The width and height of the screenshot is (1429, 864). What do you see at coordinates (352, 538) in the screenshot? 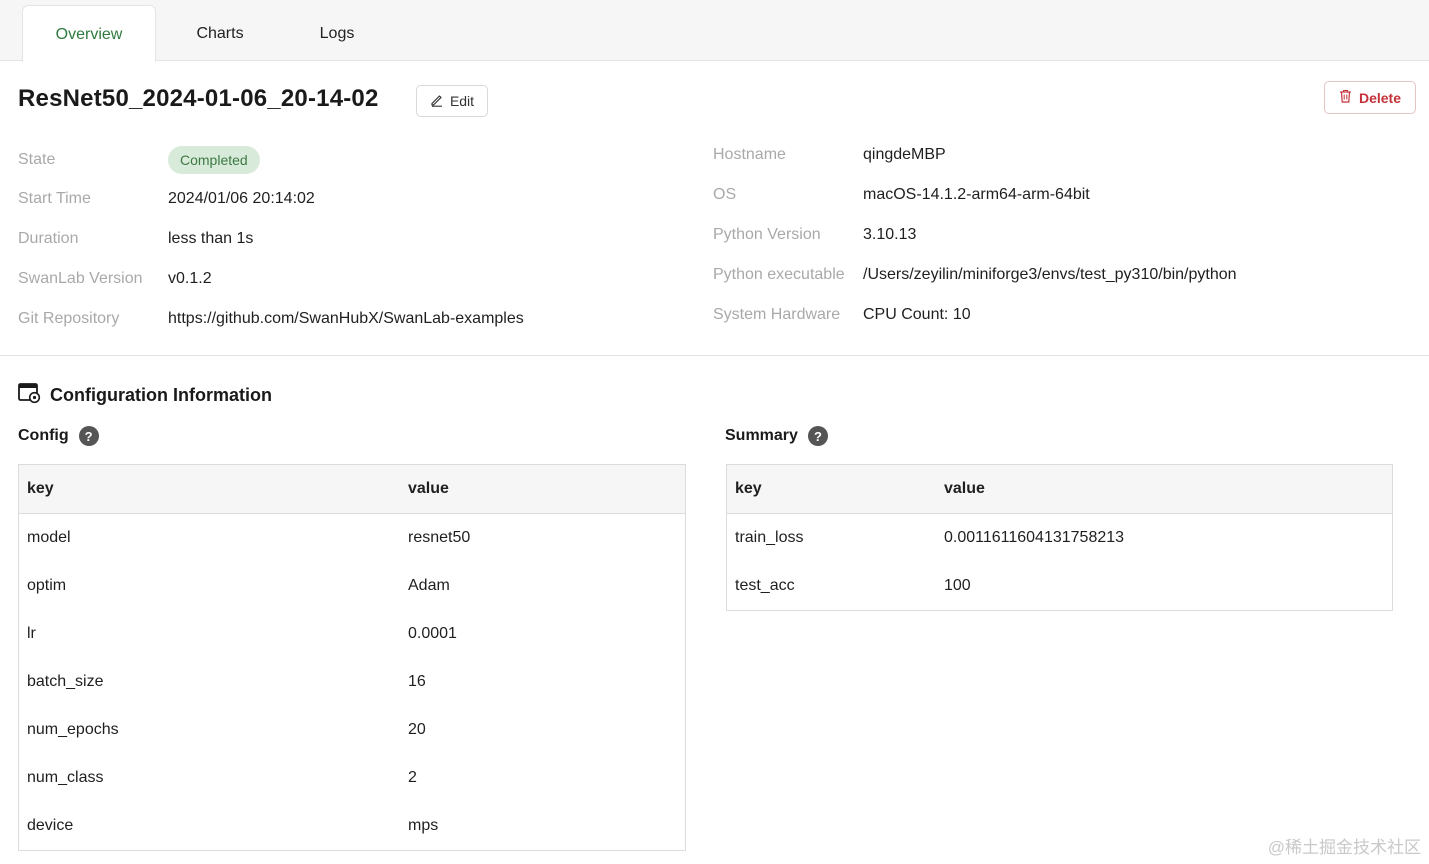
I see `table-row: model resnet50` at bounding box center [352, 538].